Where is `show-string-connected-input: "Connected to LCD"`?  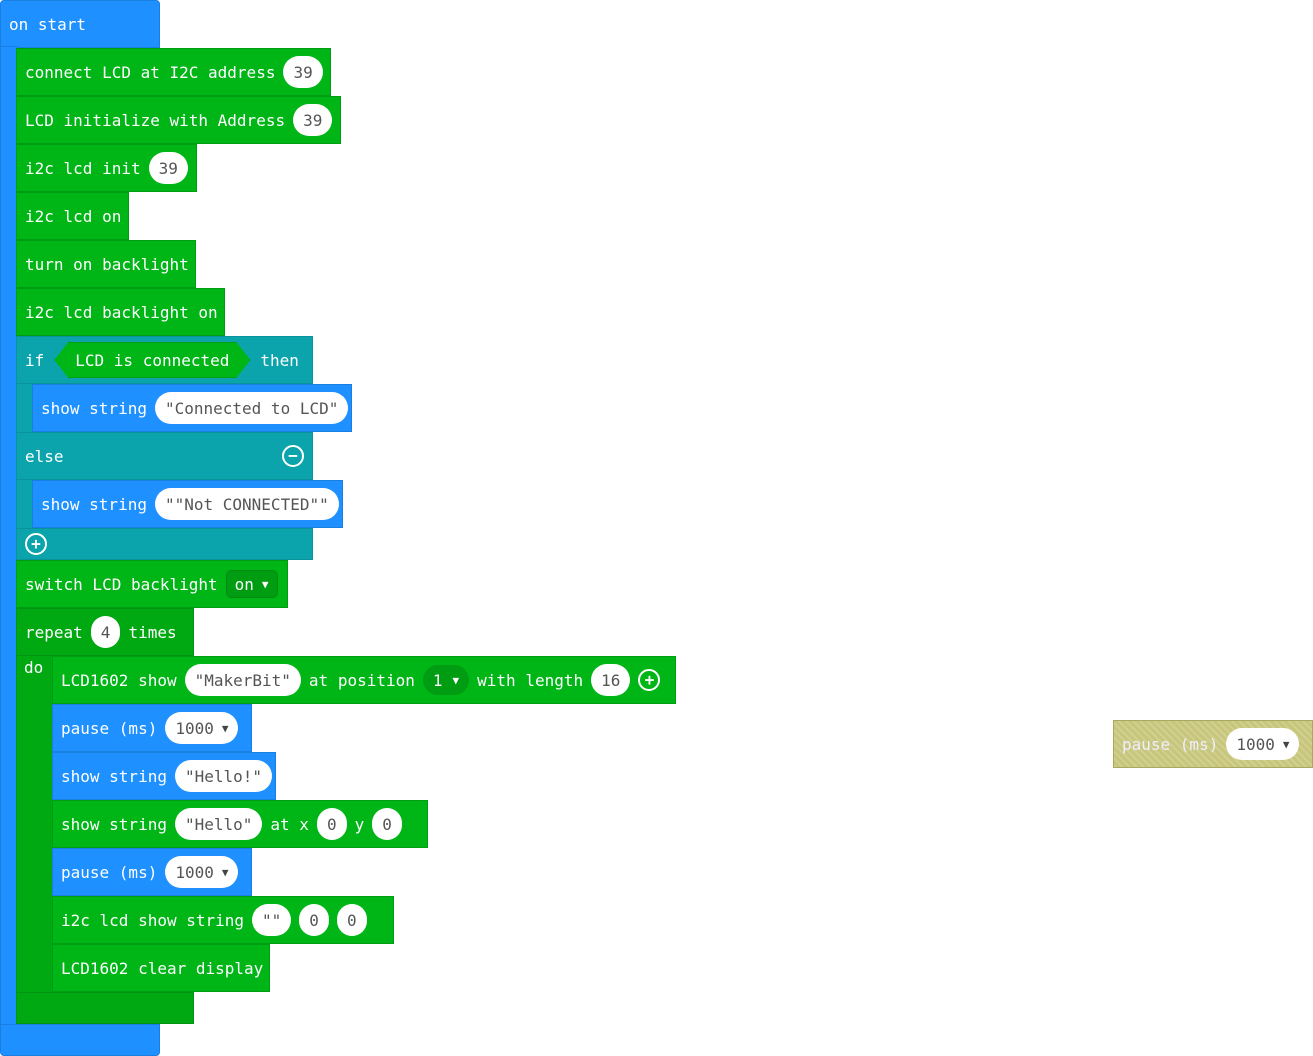 show-string-connected-input: "Connected to LCD" is located at coordinates (251, 408).